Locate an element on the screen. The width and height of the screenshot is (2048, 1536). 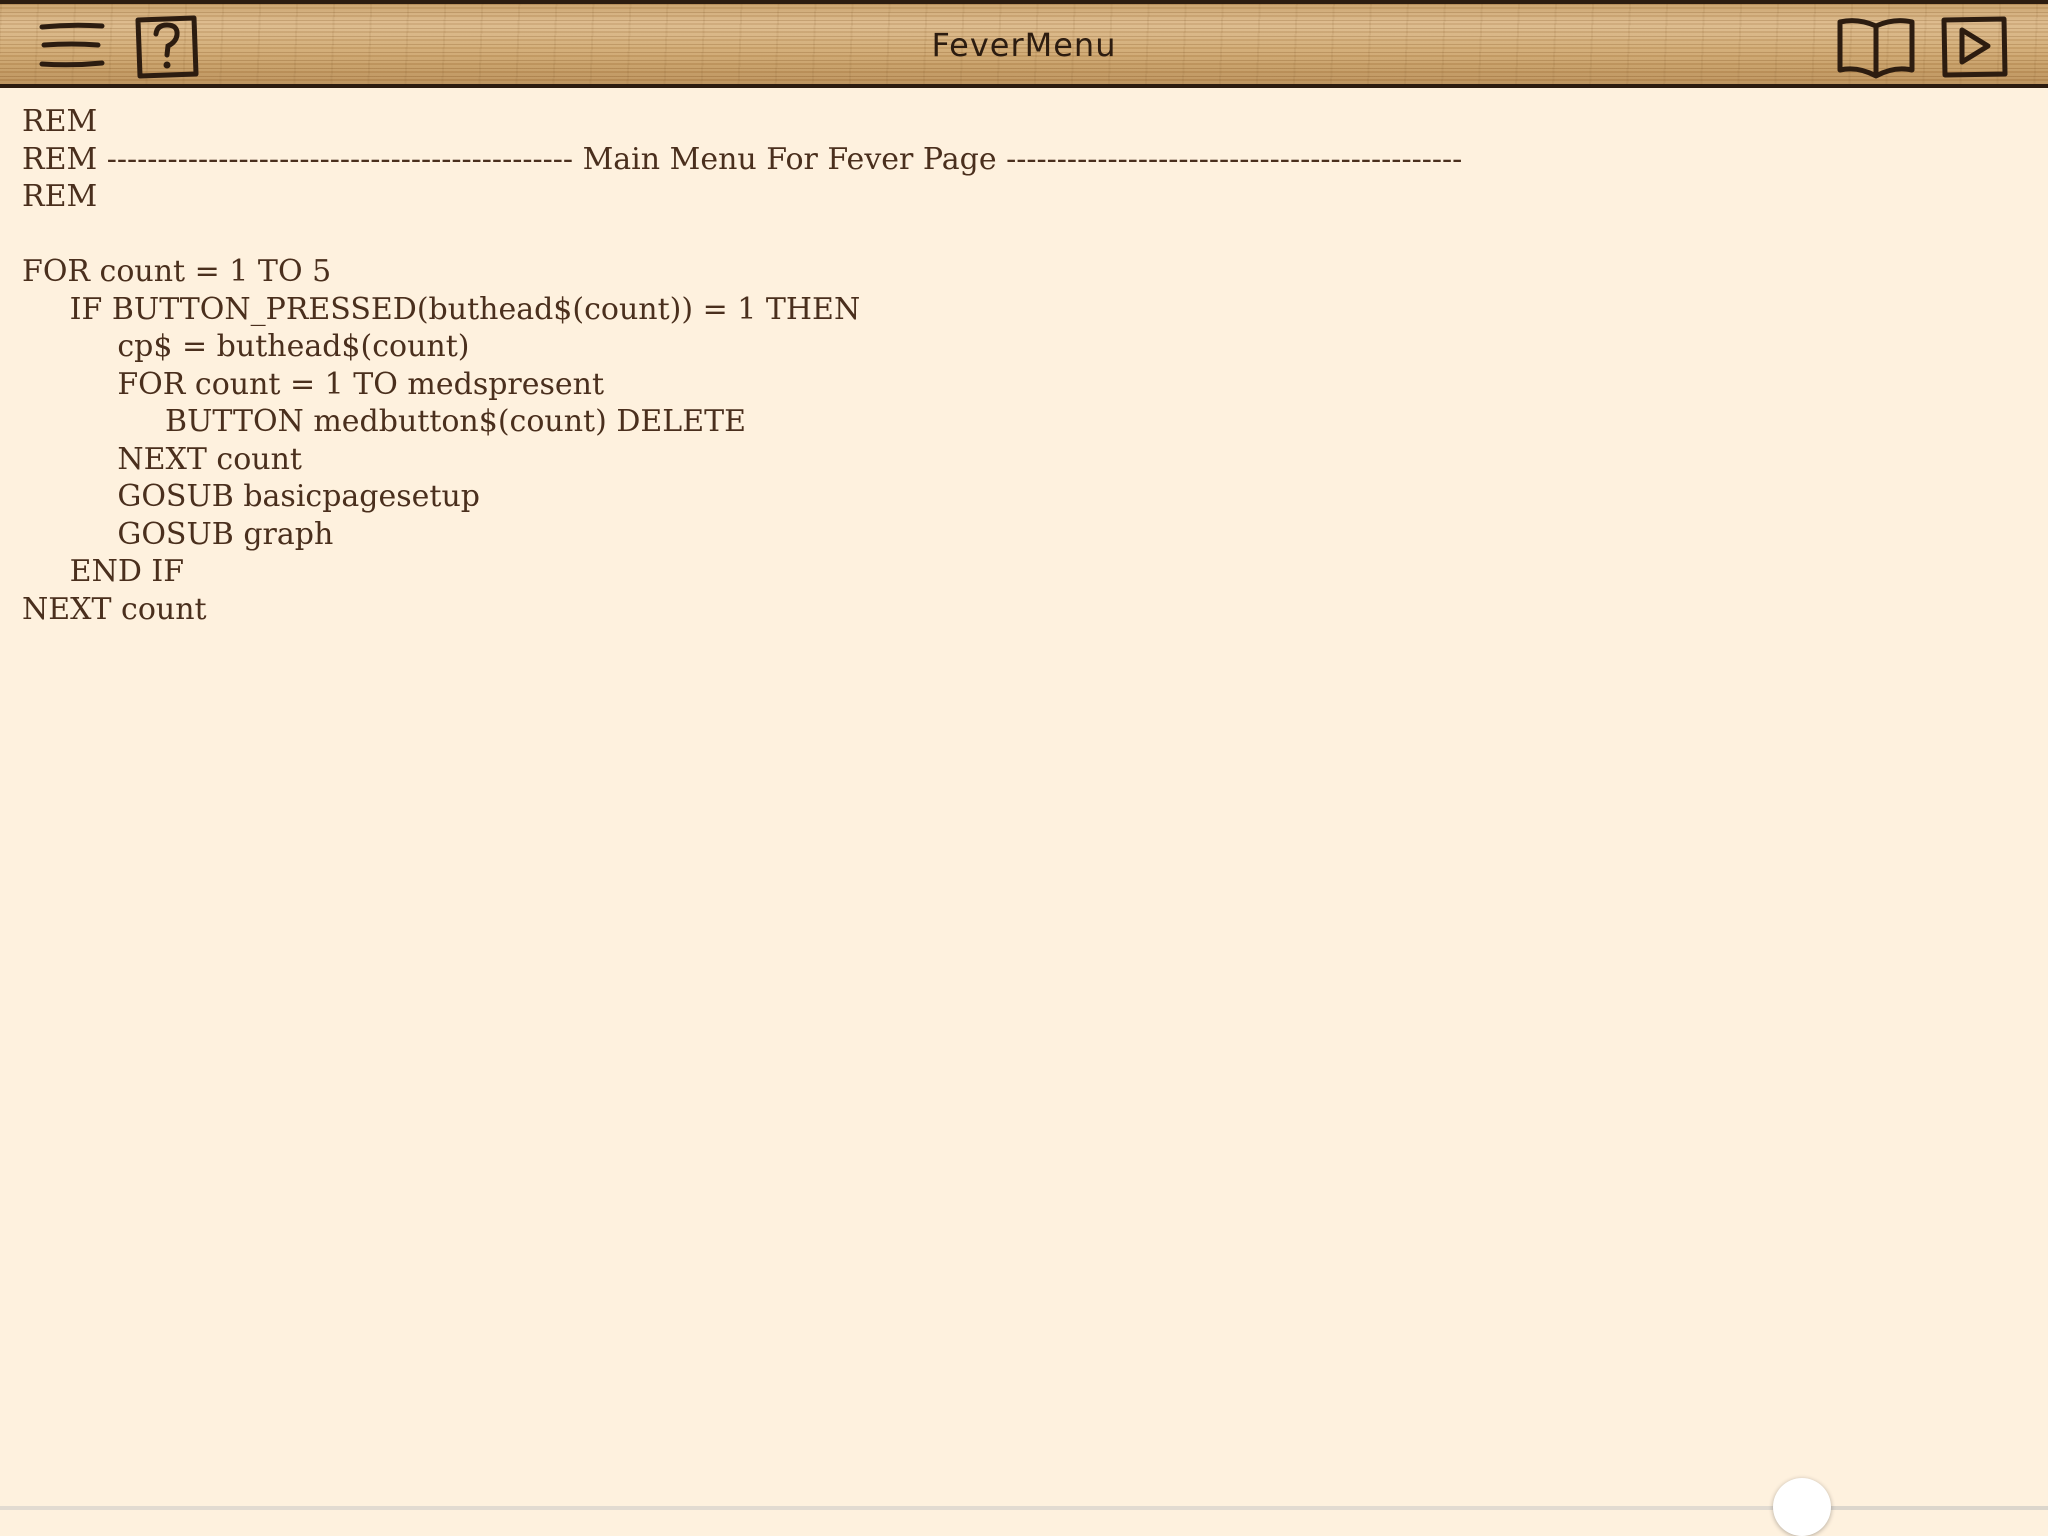
code-line: GOSUB graph is located at coordinates (178, 534).